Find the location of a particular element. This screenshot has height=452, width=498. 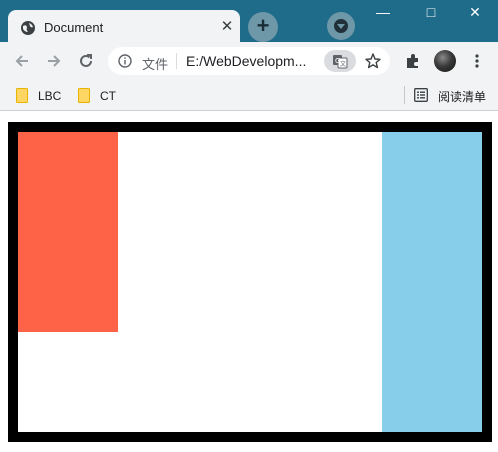

translate-icon: G 文 is located at coordinates (340, 62).